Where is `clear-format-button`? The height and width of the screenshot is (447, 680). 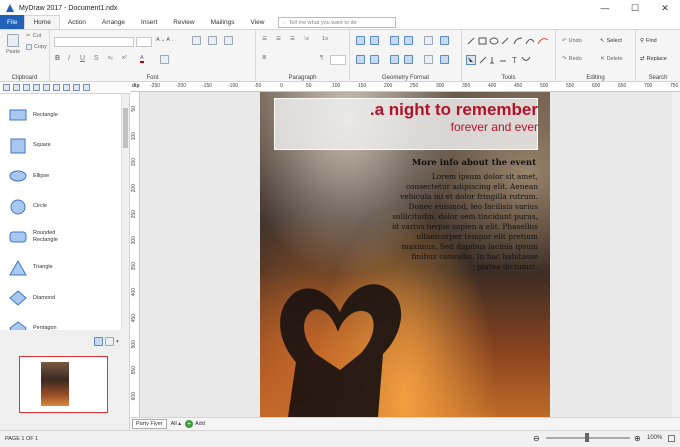 clear-format-button is located at coordinates (212, 40).